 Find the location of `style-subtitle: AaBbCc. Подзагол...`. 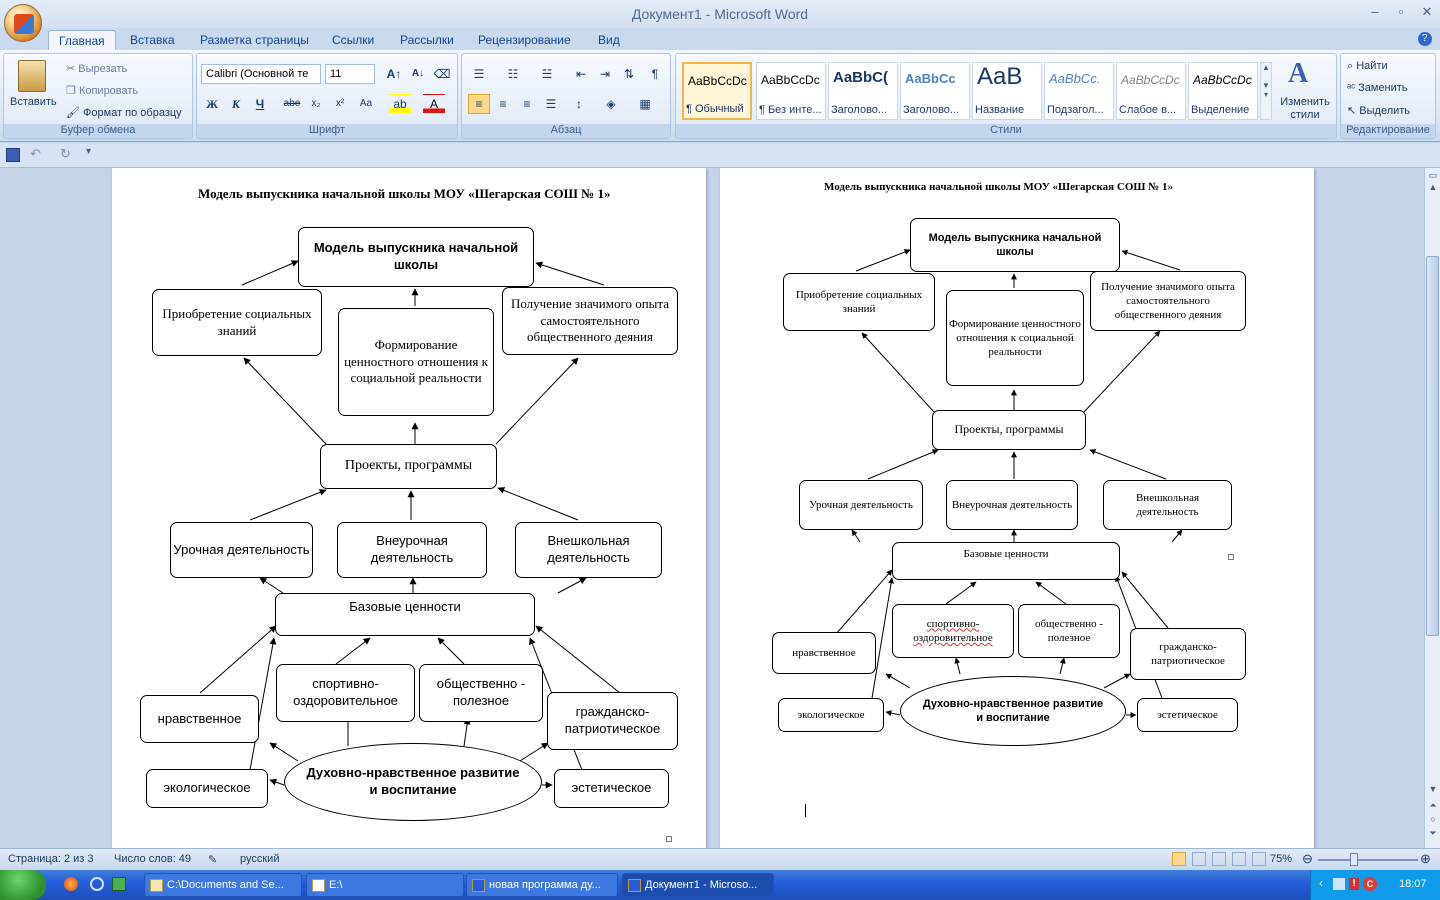

style-subtitle: AaBbCc. Подзагол... is located at coordinates (1079, 91).